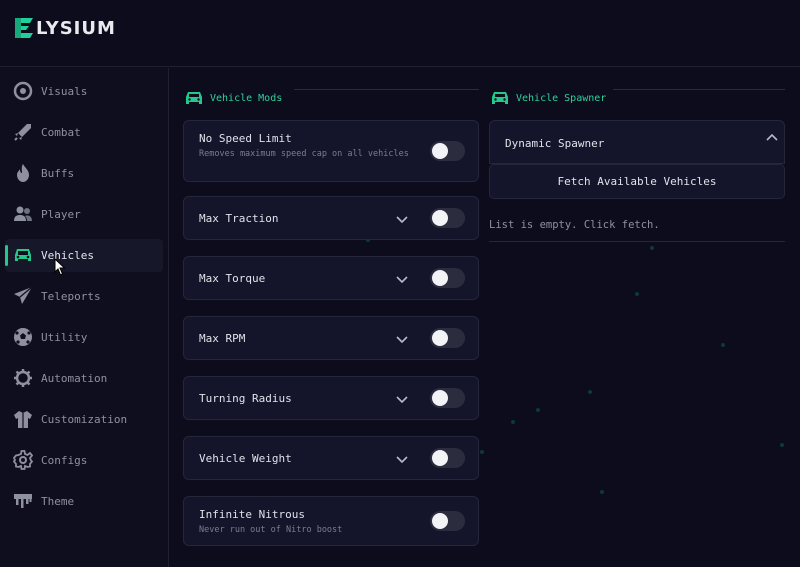 Image resolution: width=800 pixels, height=567 pixels. I want to click on app-brand-name: LYSIUM, so click(76, 28).